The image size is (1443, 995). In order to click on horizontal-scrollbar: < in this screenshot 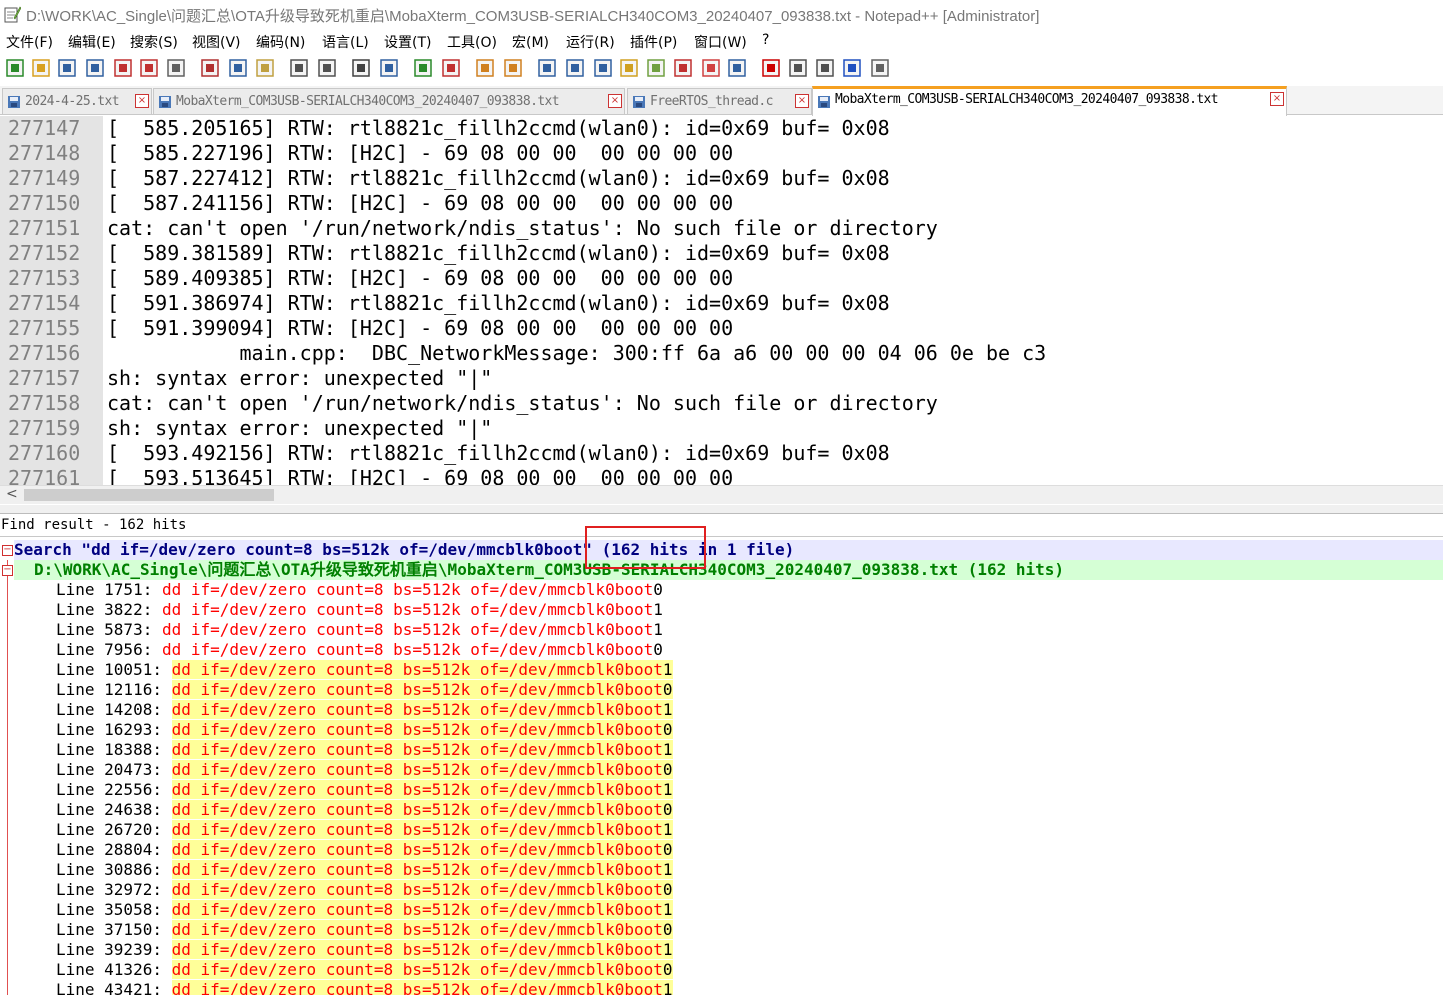, I will do `click(721, 494)`.